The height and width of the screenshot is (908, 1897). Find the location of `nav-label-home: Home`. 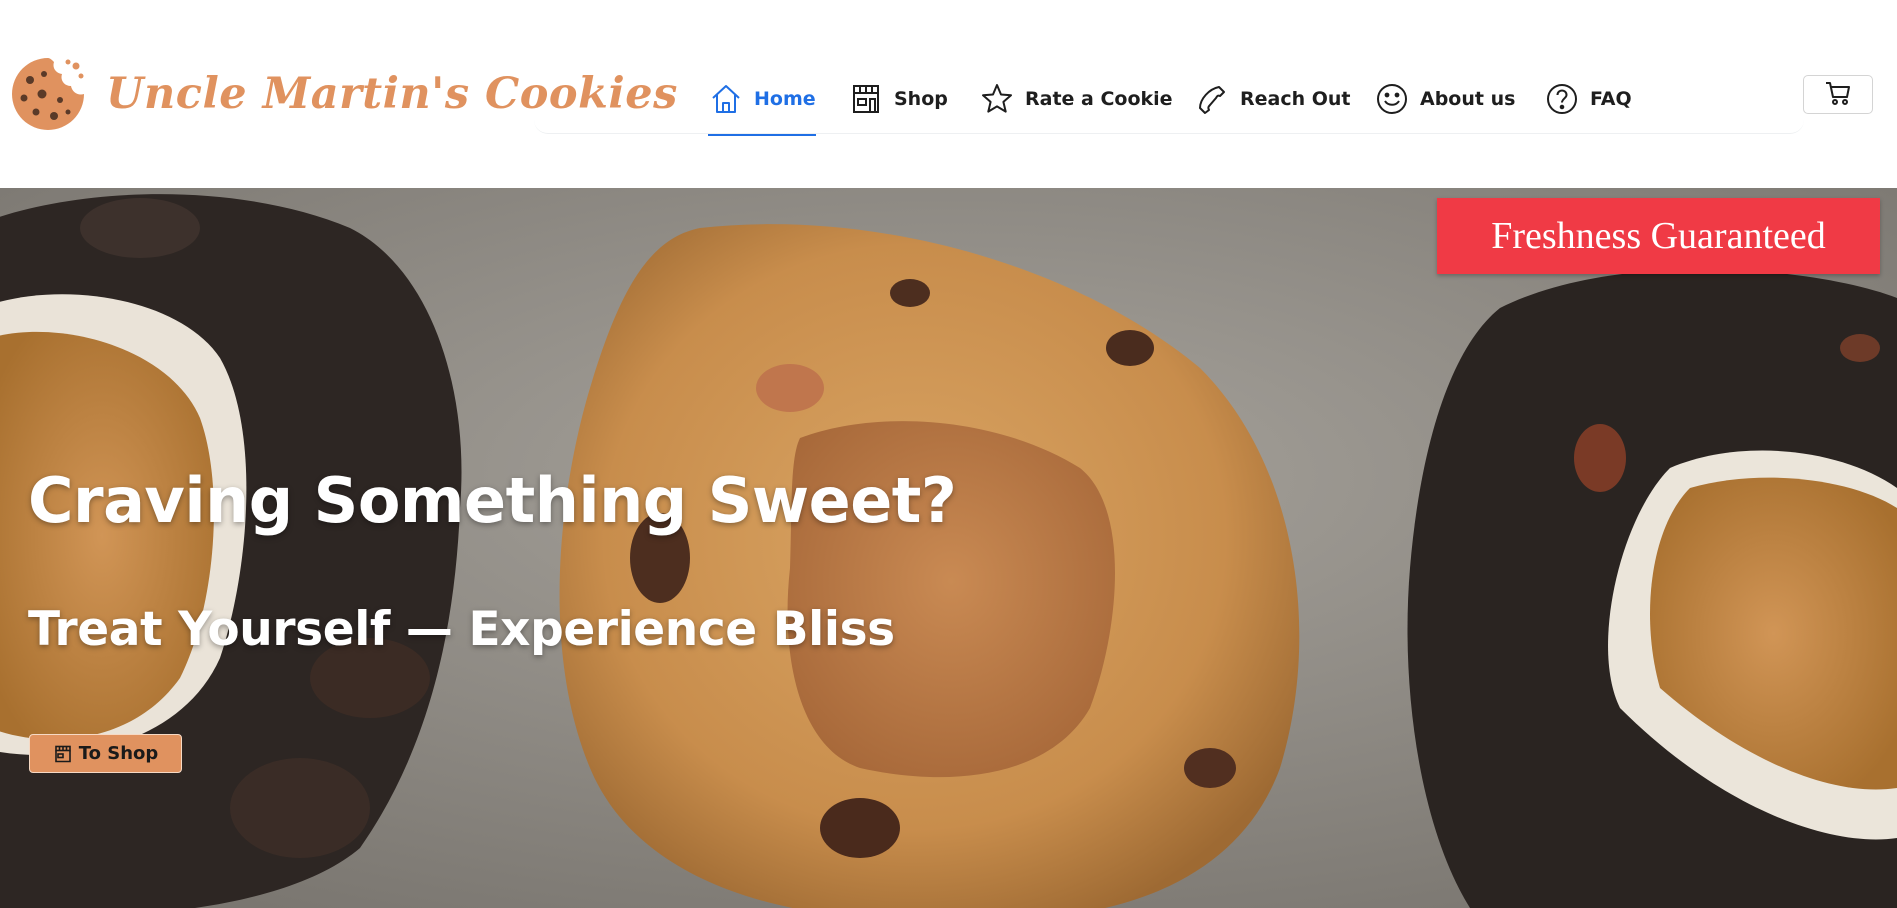

nav-label-home: Home is located at coordinates (785, 99).